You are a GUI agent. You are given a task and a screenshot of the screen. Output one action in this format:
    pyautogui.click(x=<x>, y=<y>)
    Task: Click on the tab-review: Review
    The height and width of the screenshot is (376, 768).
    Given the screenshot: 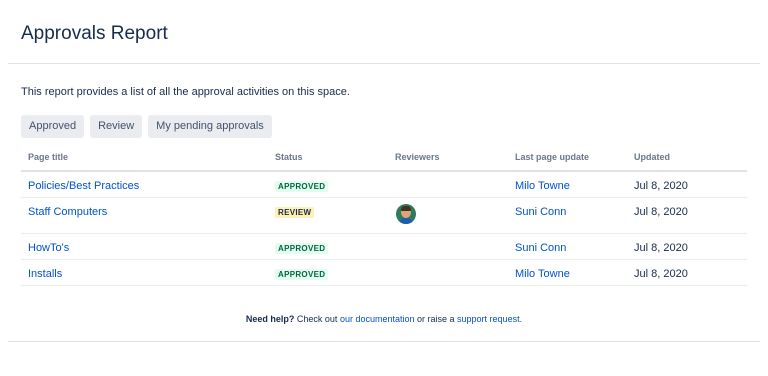 What is the action you would take?
    pyautogui.click(x=116, y=126)
    